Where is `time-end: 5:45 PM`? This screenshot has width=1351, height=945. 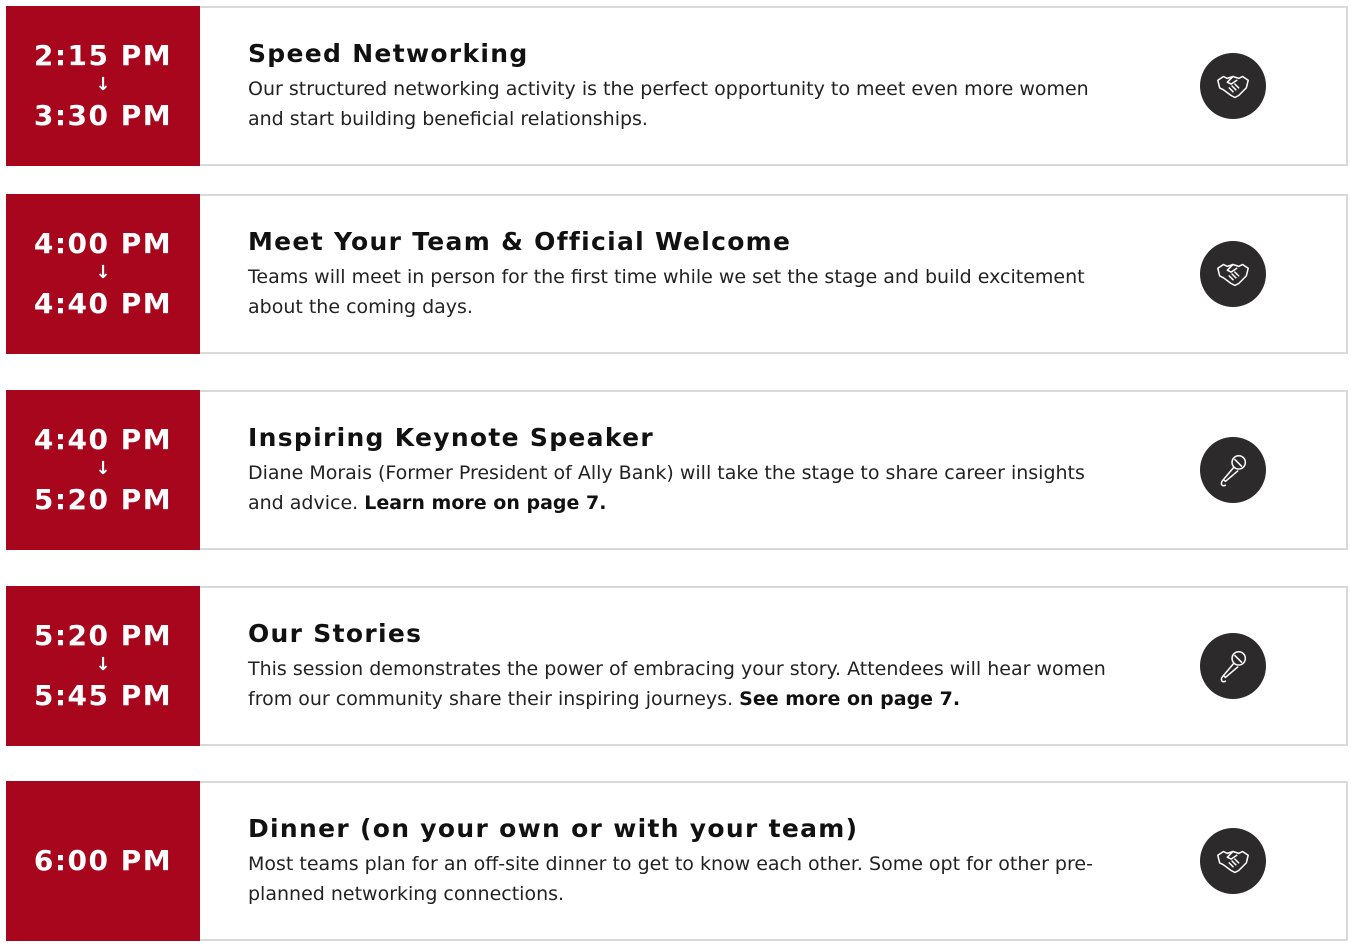 time-end: 5:45 PM is located at coordinates (103, 695).